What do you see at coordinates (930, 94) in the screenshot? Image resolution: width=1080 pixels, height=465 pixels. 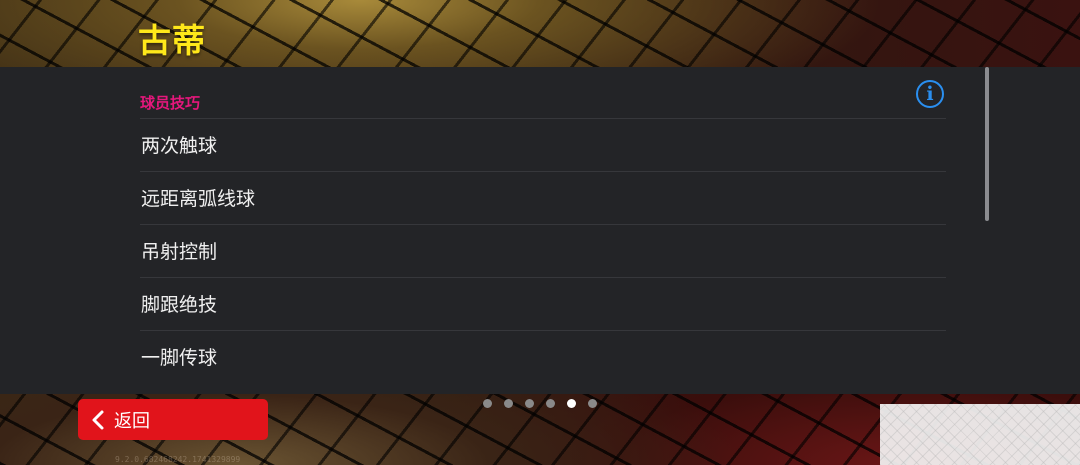 I see `info-icon: i` at bounding box center [930, 94].